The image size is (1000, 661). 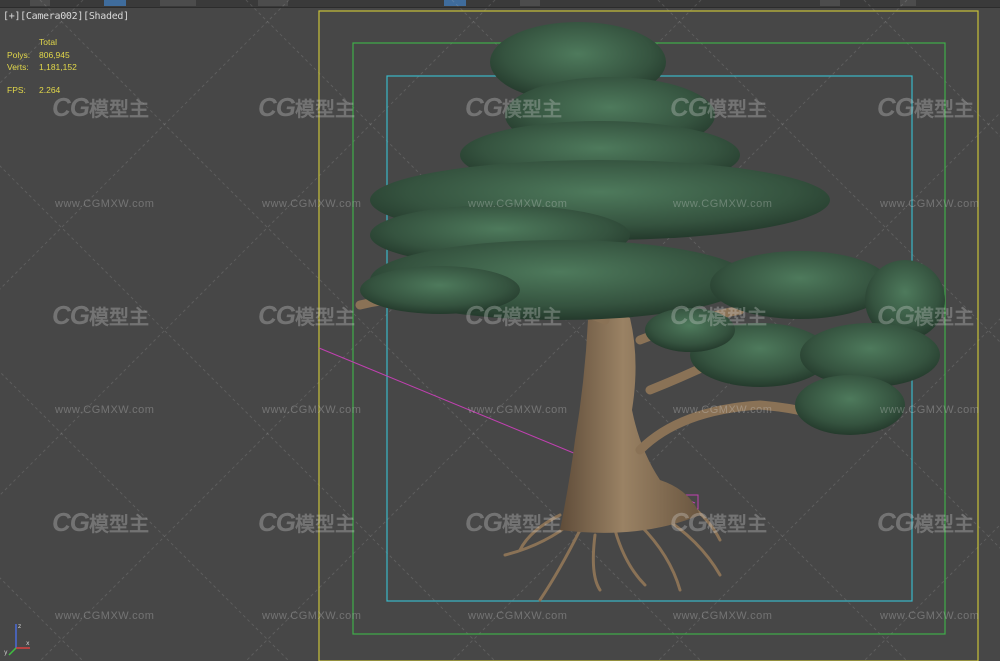 What do you see at coordinates (48, 42) in the screenshot?
I see `stats-total-label: Total` at bounding box center [48, 42].